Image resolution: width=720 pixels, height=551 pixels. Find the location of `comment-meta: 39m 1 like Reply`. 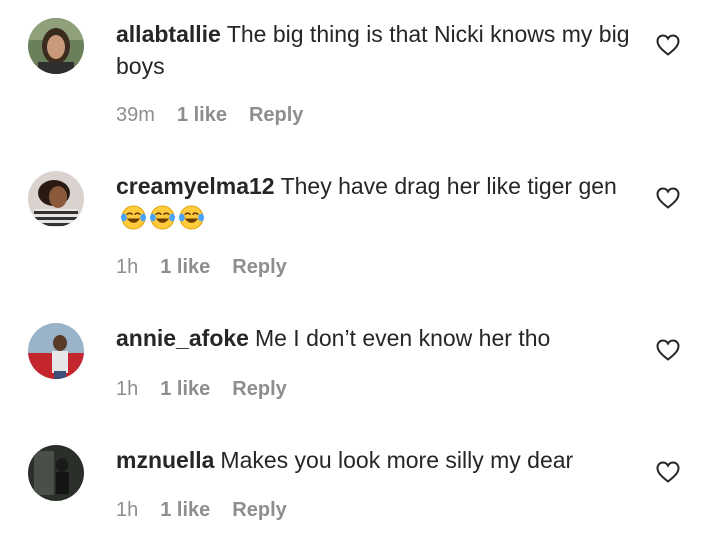

comment-meta: 39m 1 like Reply is located at coordinates (209, 115).